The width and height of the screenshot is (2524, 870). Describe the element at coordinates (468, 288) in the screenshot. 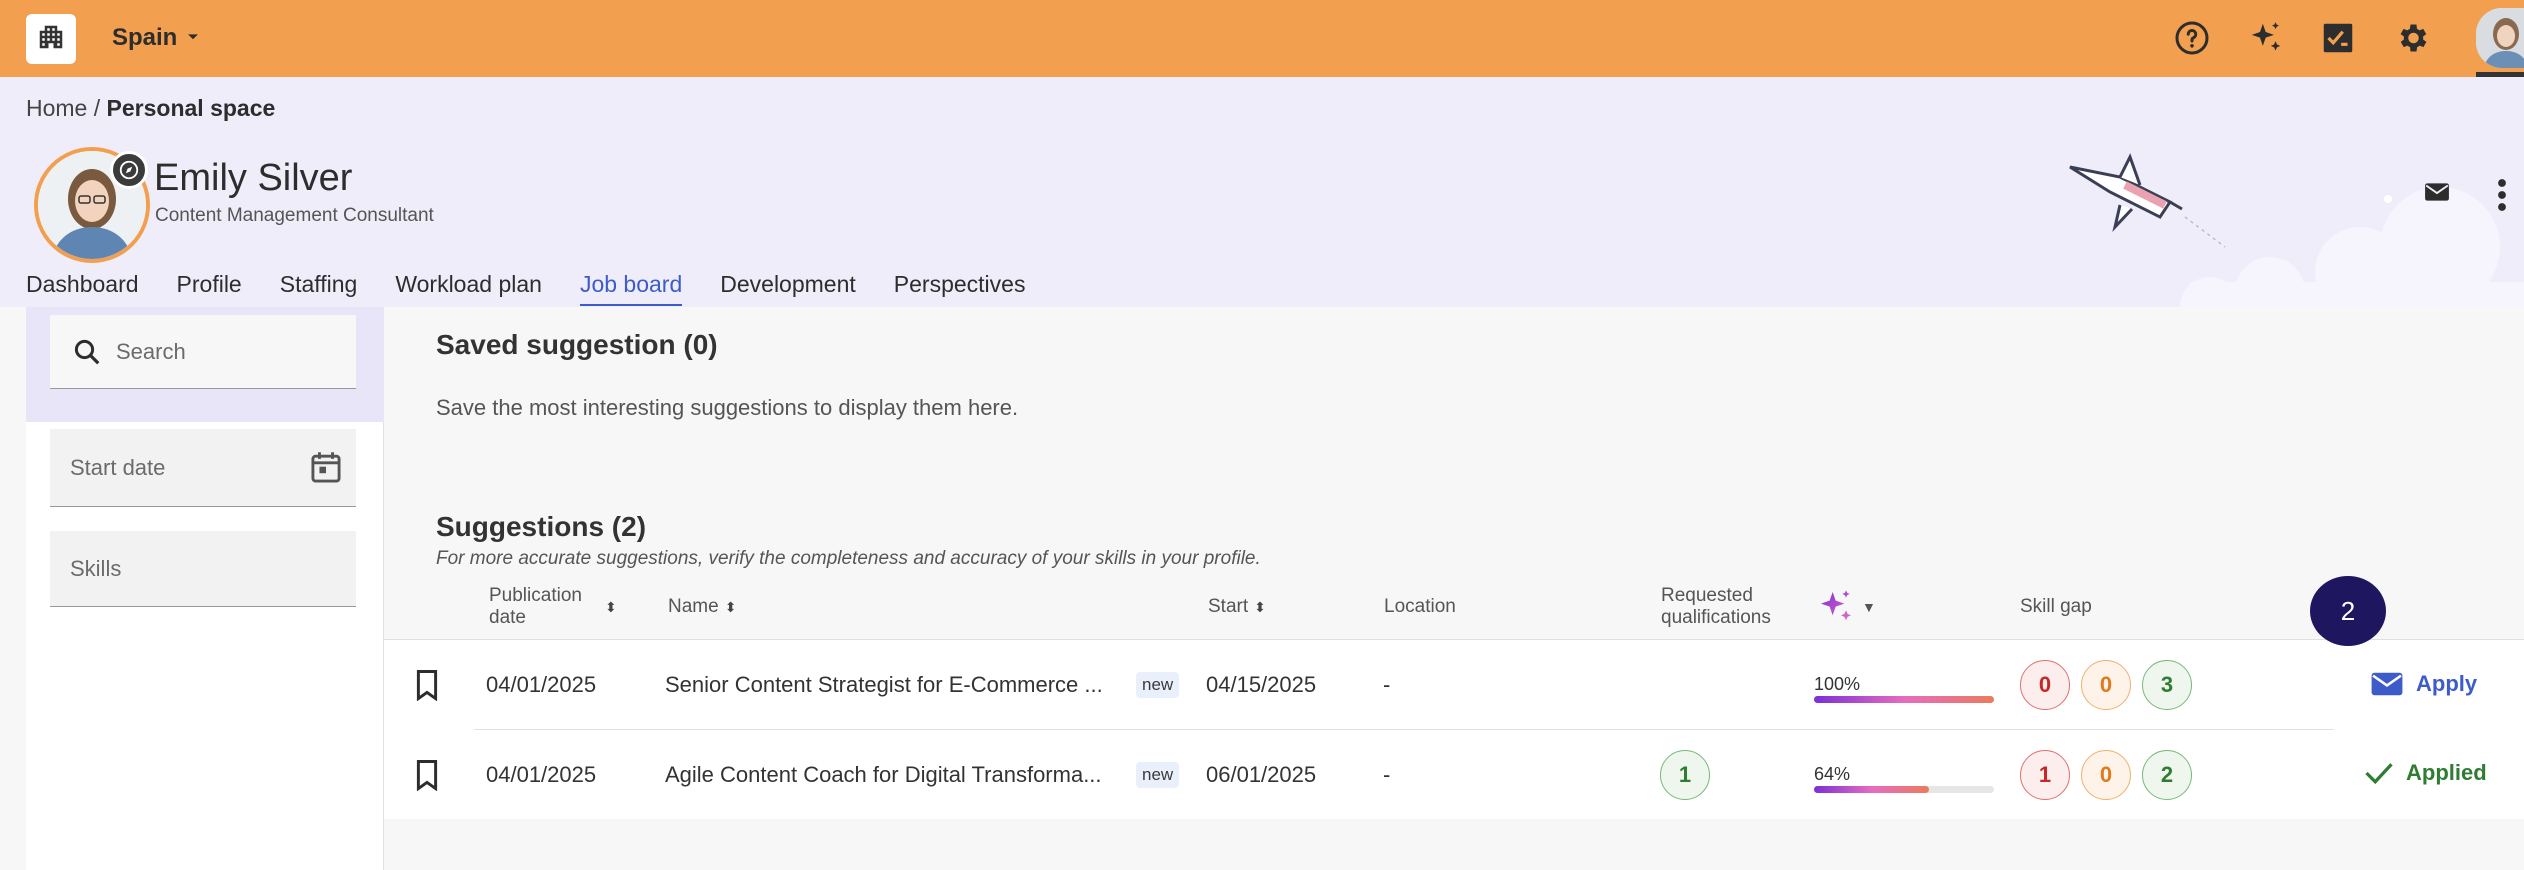

I see `tab-workload-plan: Workload plan` at that location.